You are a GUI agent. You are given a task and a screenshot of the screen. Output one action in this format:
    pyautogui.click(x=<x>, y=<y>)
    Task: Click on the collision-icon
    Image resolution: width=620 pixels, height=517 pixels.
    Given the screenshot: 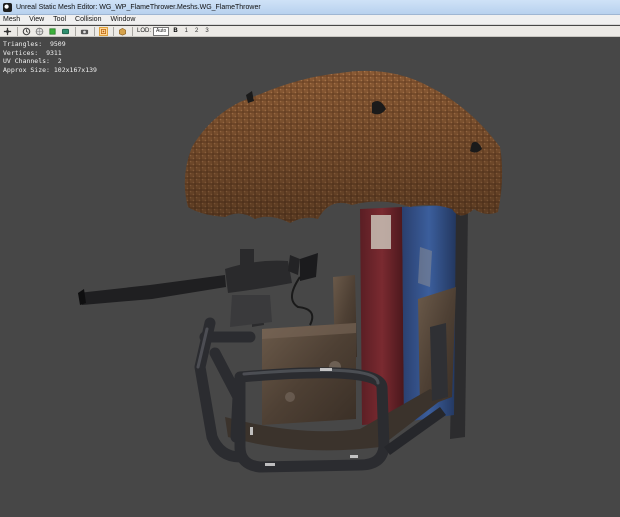 What is the action you would take?
    pyautogui.click(x=65, y=31)
    